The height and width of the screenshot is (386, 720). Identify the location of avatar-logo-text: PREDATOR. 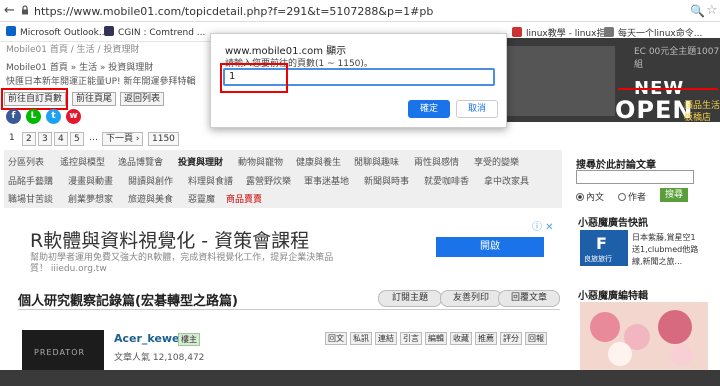
(60, 352).